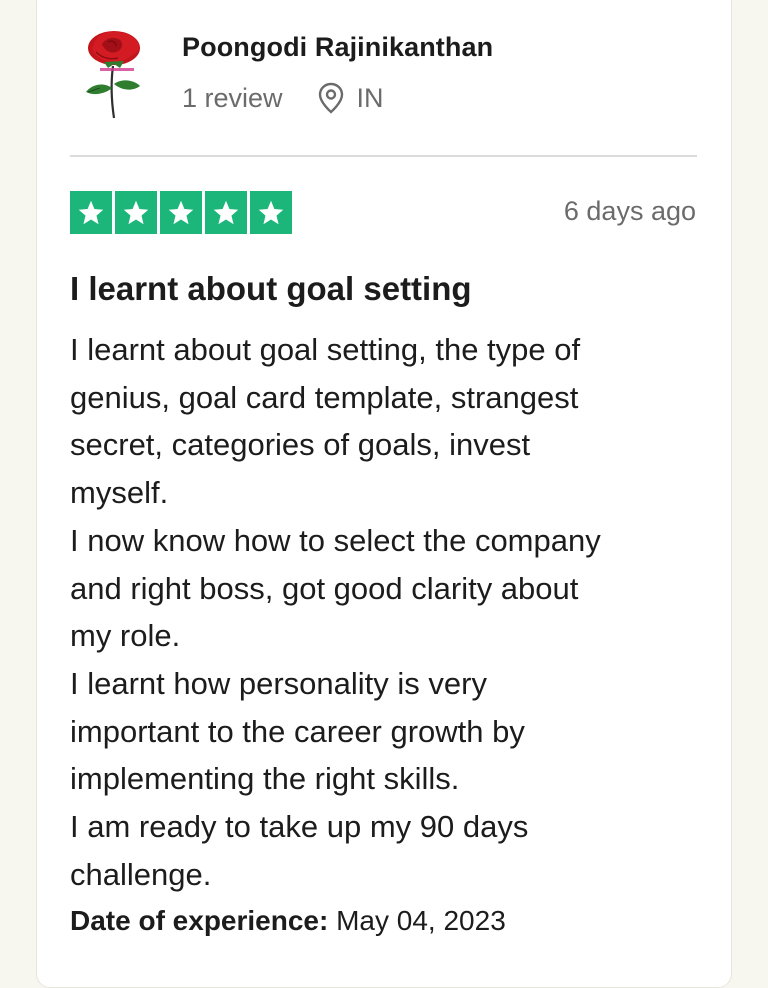 This screenshot has width=768, height=988. What do you see at coordinates (199, 920) in the screenshot?
I see `experience-label: Date of experience:` at bounding box center [199, 920].